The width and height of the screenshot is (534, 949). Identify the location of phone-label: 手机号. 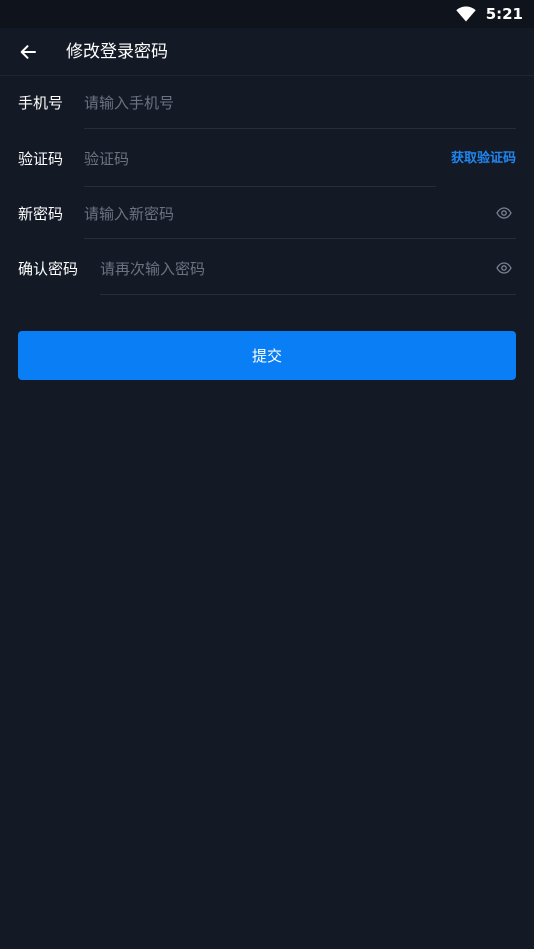
(41, 103).